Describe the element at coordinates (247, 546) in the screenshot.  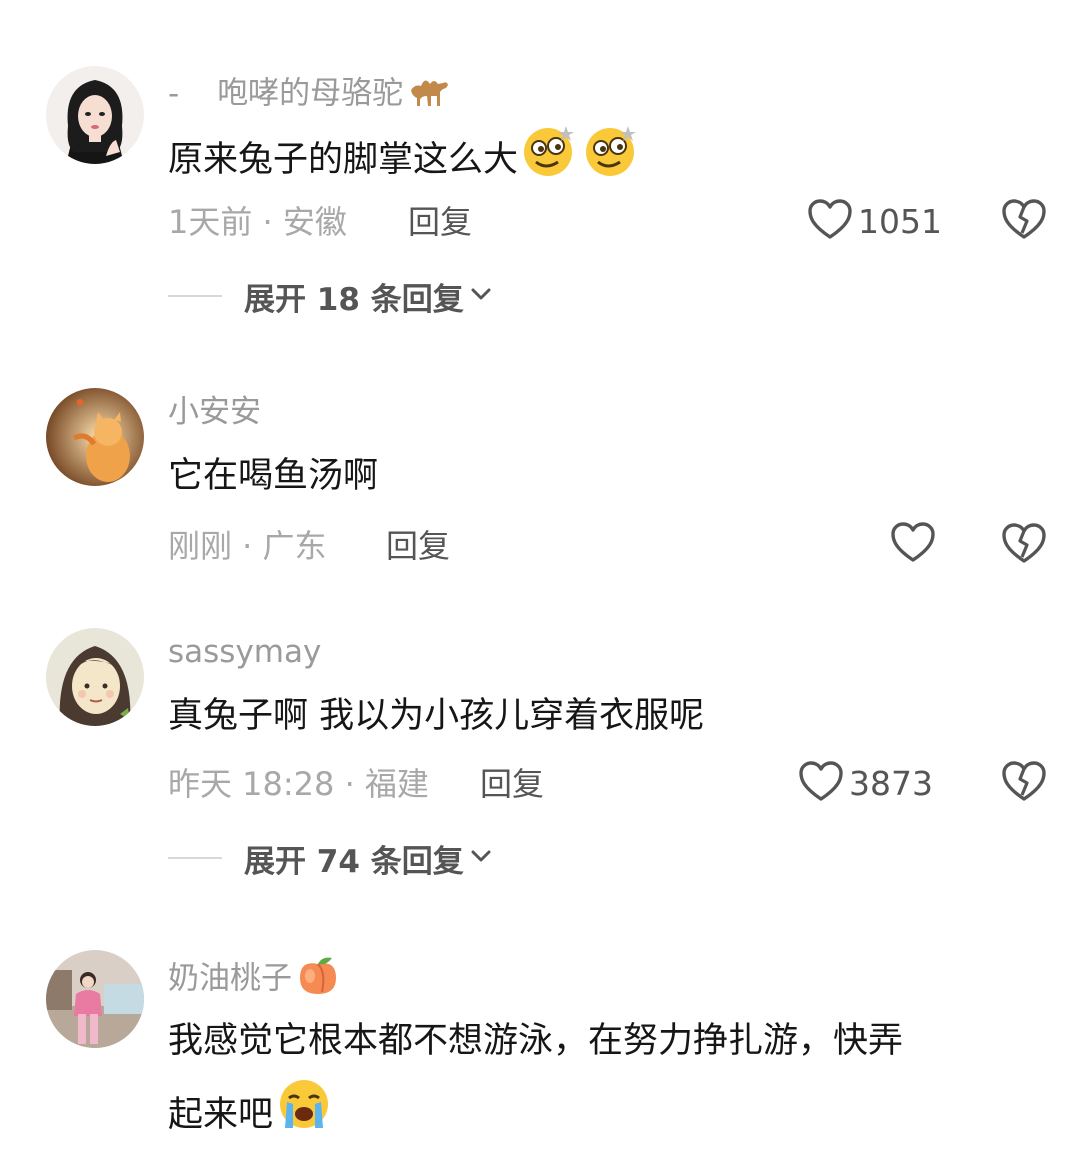
I see `comment-meta: 刚刚 · 广东` at that location.